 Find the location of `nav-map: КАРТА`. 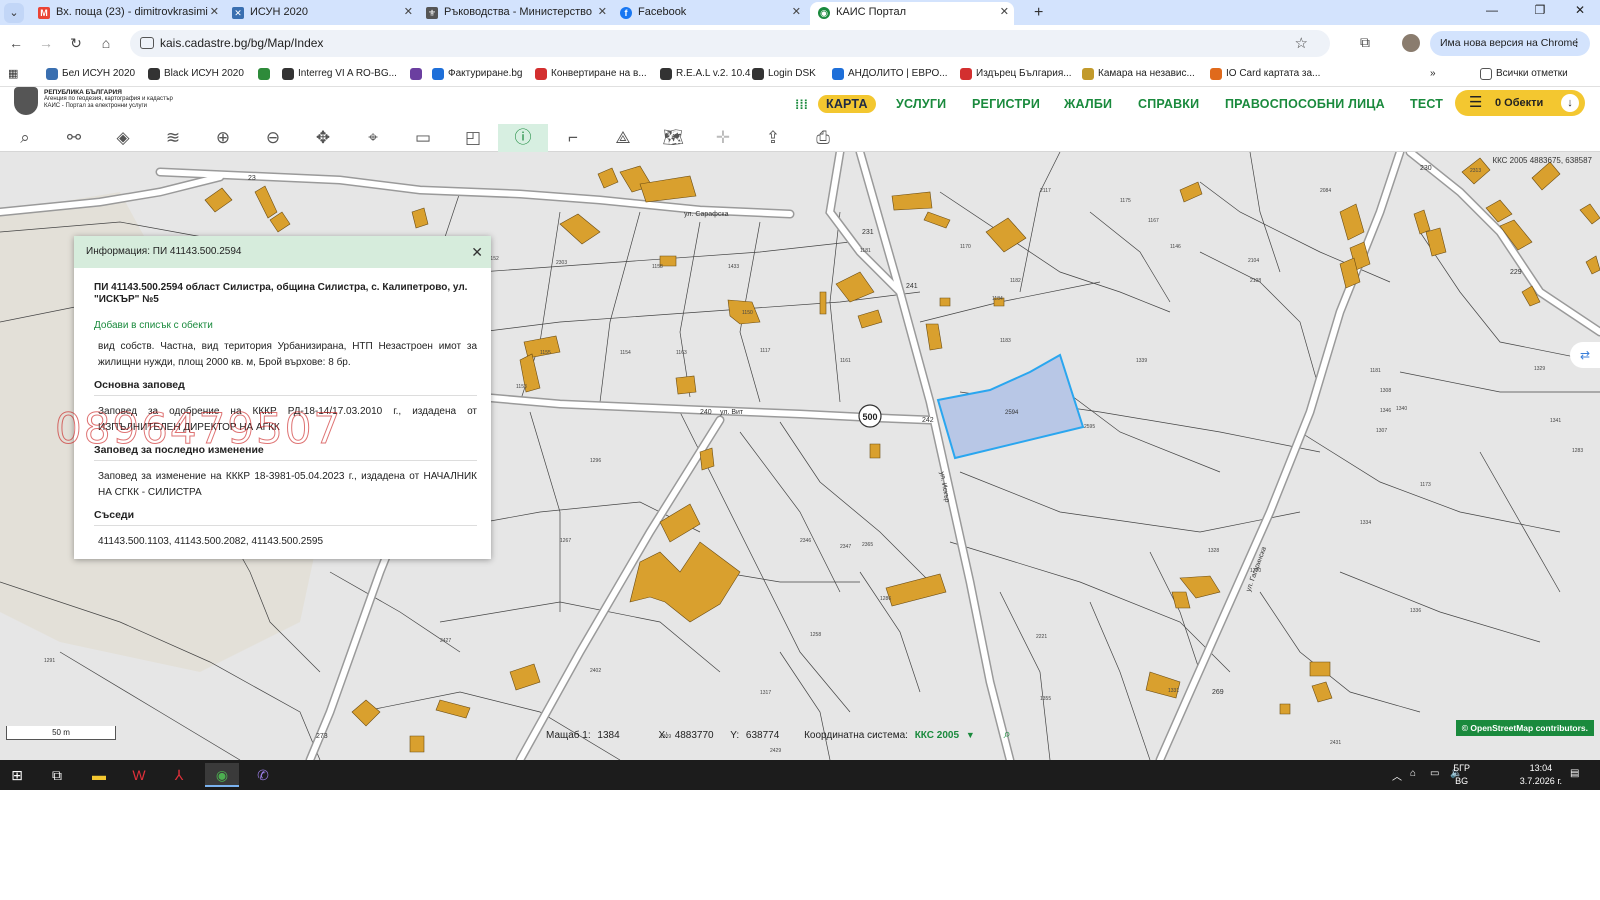

nav-map: КАРТА is located at coordinates (847, 104).